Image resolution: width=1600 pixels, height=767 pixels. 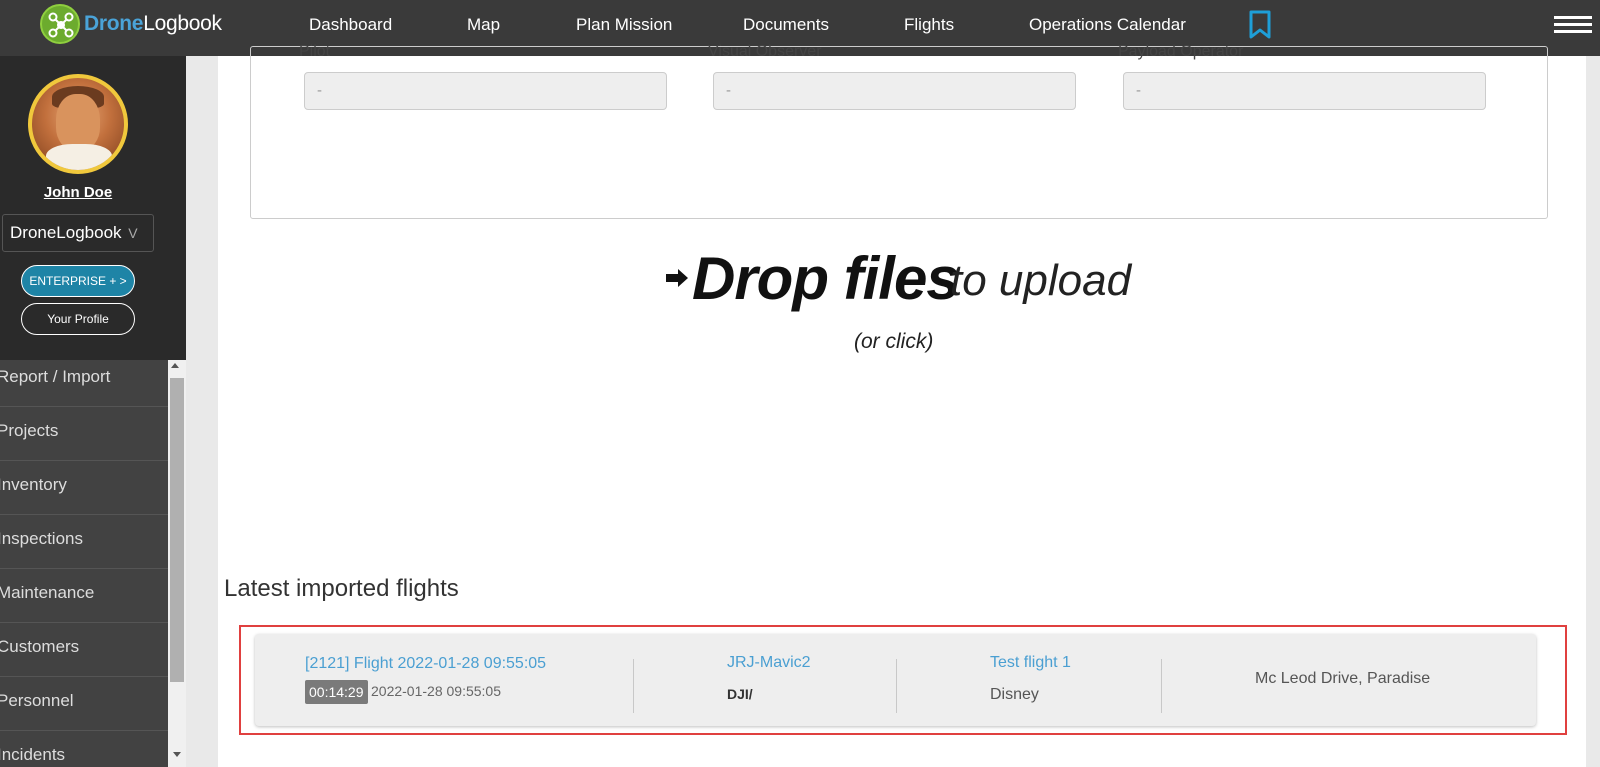 I want to click on avatar, so click(x=78, y=124).